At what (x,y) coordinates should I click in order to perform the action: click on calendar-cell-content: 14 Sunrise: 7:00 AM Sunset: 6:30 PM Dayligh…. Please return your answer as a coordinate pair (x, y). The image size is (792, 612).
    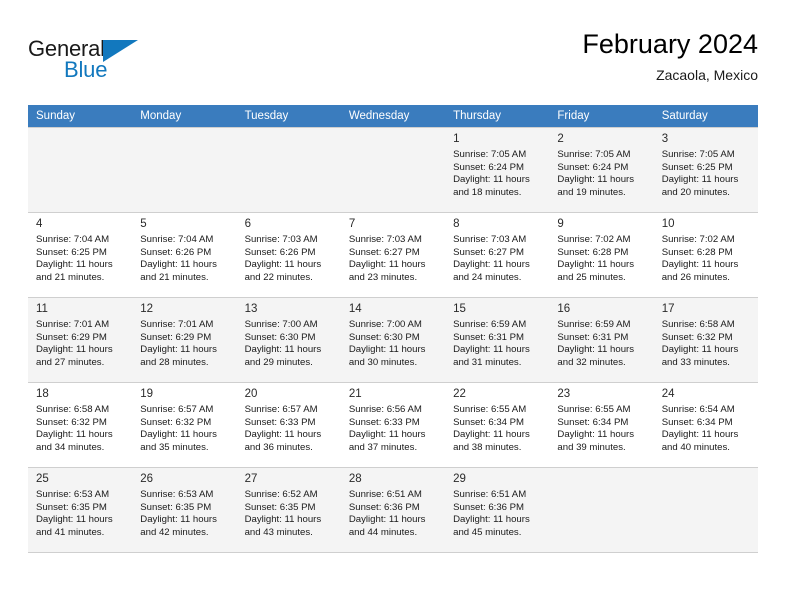
    Looking at the image, I should click on (393, 334).